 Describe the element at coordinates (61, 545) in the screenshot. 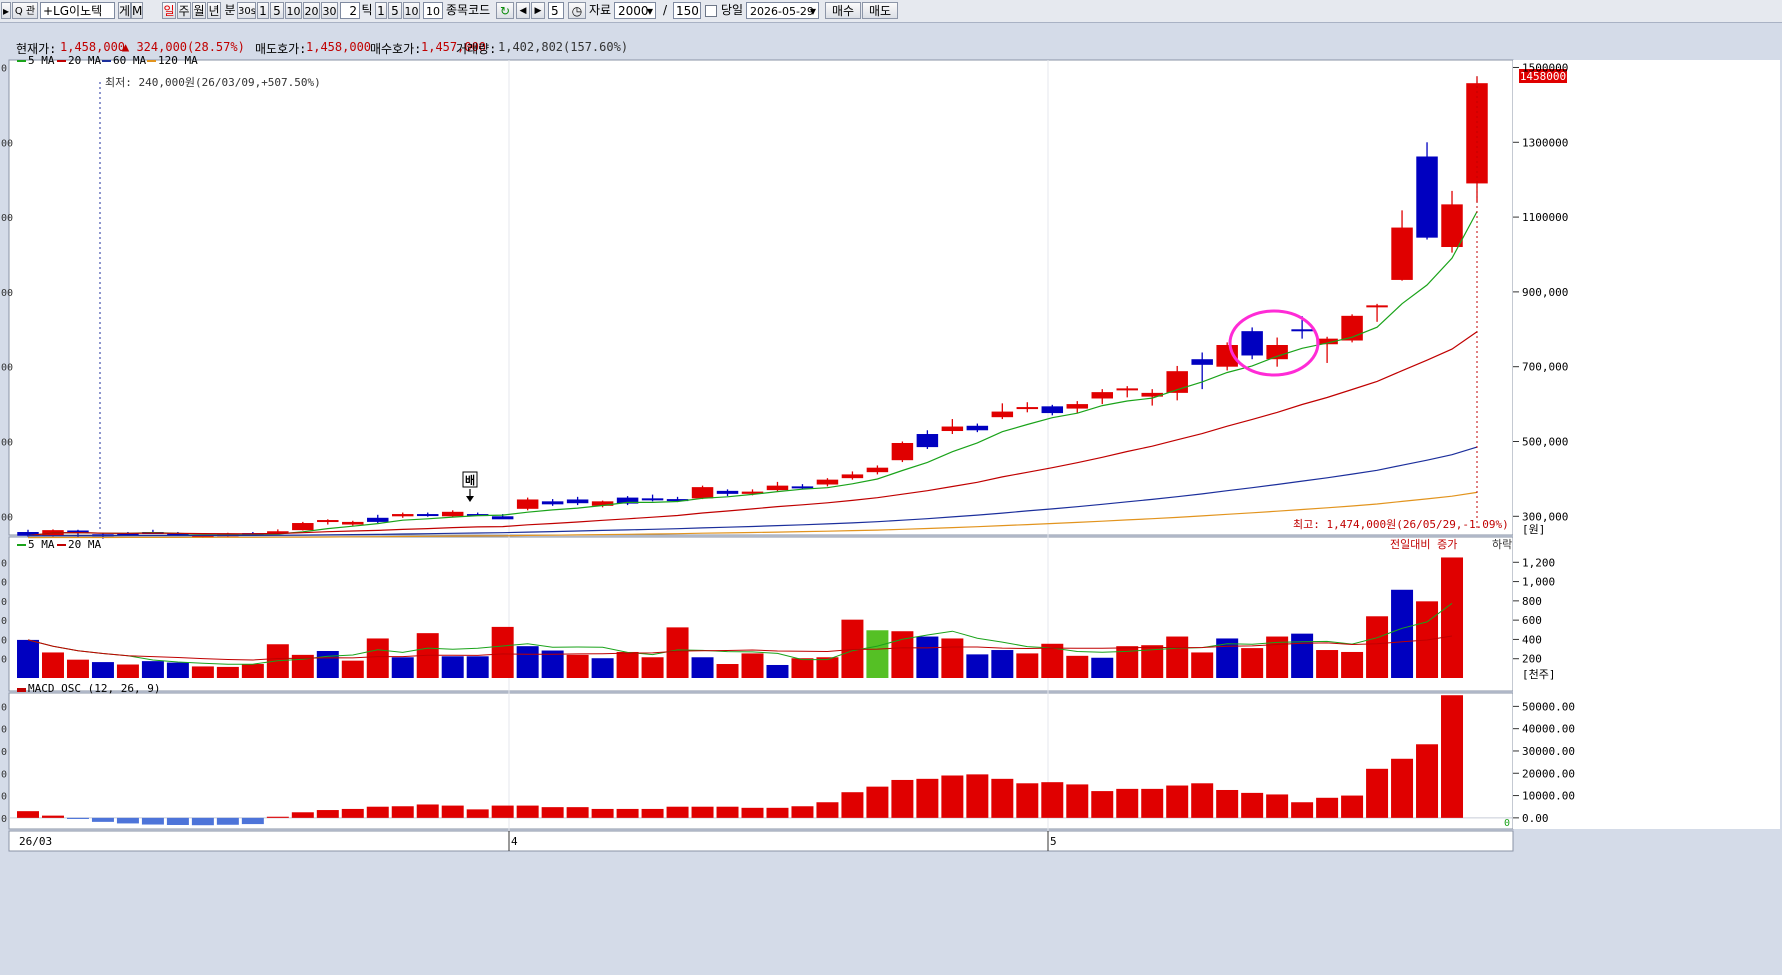

I see `vol-legend-ma20-swatch` at that location.